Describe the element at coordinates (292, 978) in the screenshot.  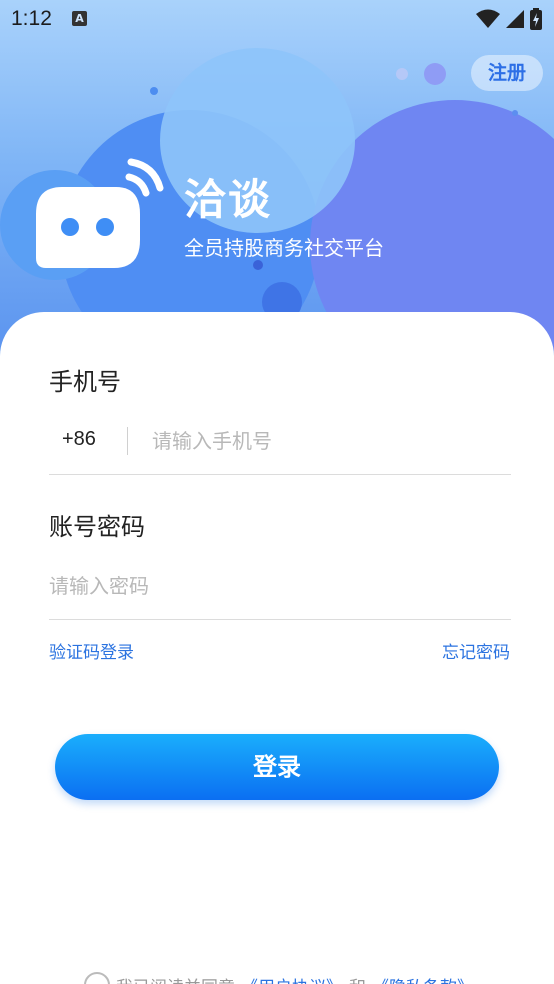
I see `user-agreement-link: 《用户协议》` at that location.